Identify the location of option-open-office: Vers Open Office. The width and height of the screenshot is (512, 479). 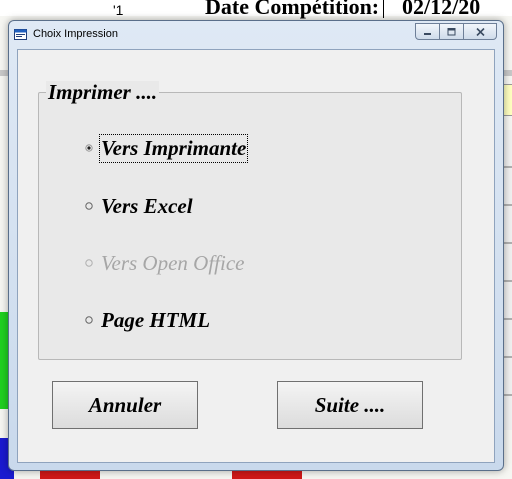
(163, 263).